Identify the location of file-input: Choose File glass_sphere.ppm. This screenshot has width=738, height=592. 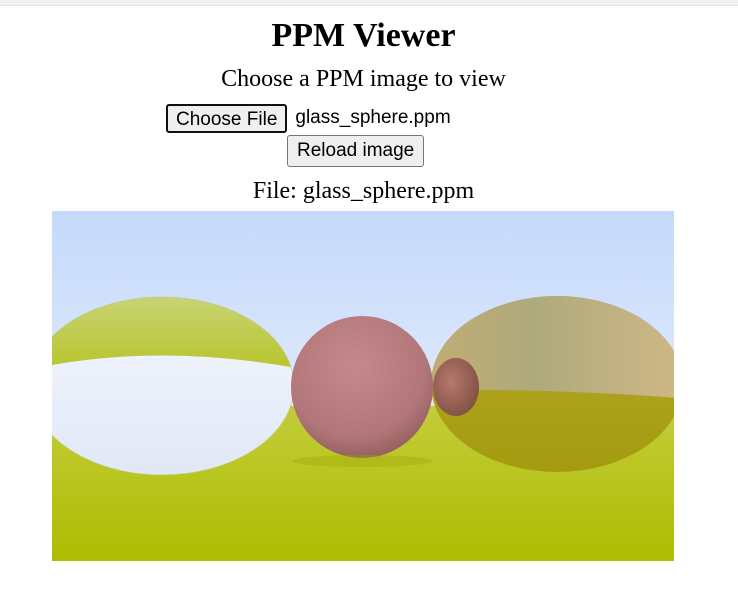
(308, 118).